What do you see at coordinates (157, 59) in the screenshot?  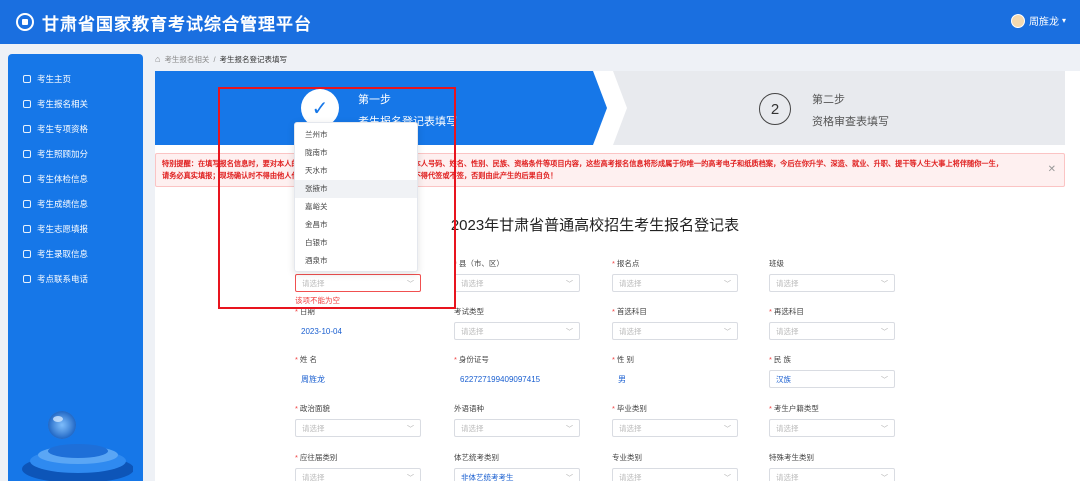 I see `home-icon: ⌂` at bounding box center [157, 59].